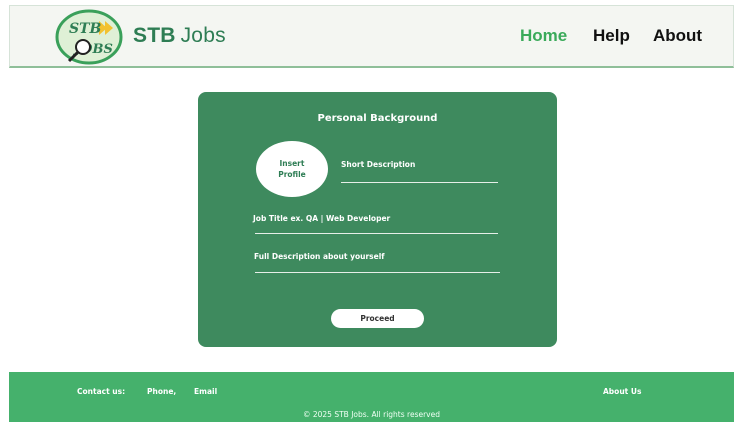 Image resolution: width=734 pixels, height=422 pixels. Describe the element at coordinates (376, 233) in the screenshot. I see `job-title-underline` at that location.